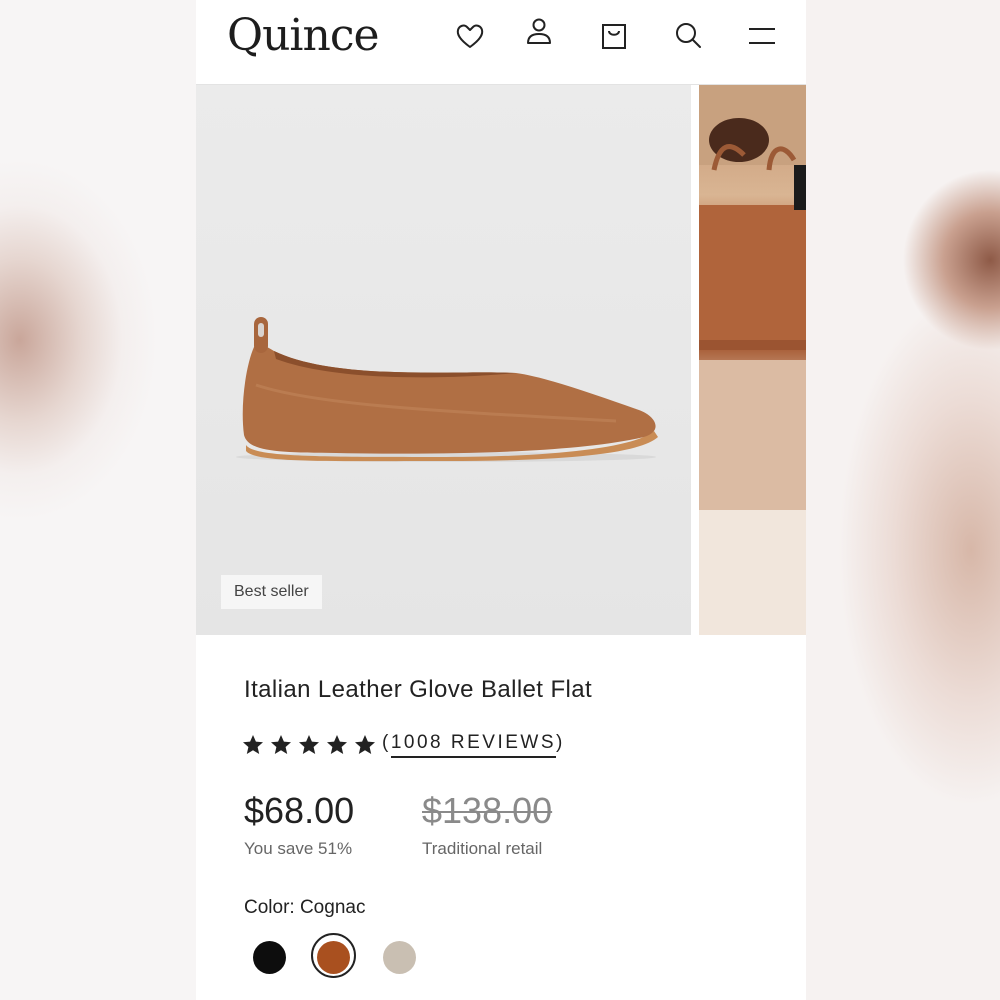 The height and width of the screenshot is (1000, 1000). Describe the element at coordinates (399, 957) in the screenshot. I see `swatch-taupe` at that location.